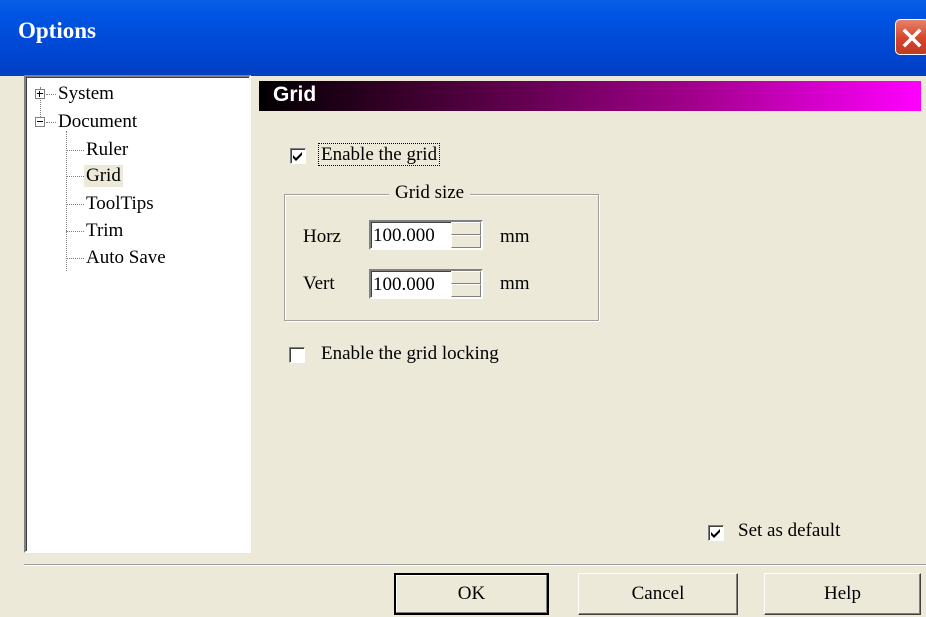 The image size is (926, 617). I want to click on tree-item-ruler: Ruler, so click(107, 150).